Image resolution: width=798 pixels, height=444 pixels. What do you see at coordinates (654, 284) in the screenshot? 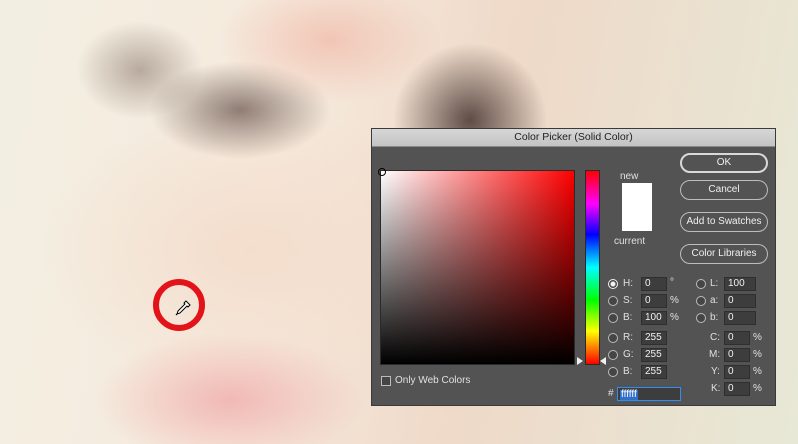
I see `h-input: 0` at bounding box center [654, 284].